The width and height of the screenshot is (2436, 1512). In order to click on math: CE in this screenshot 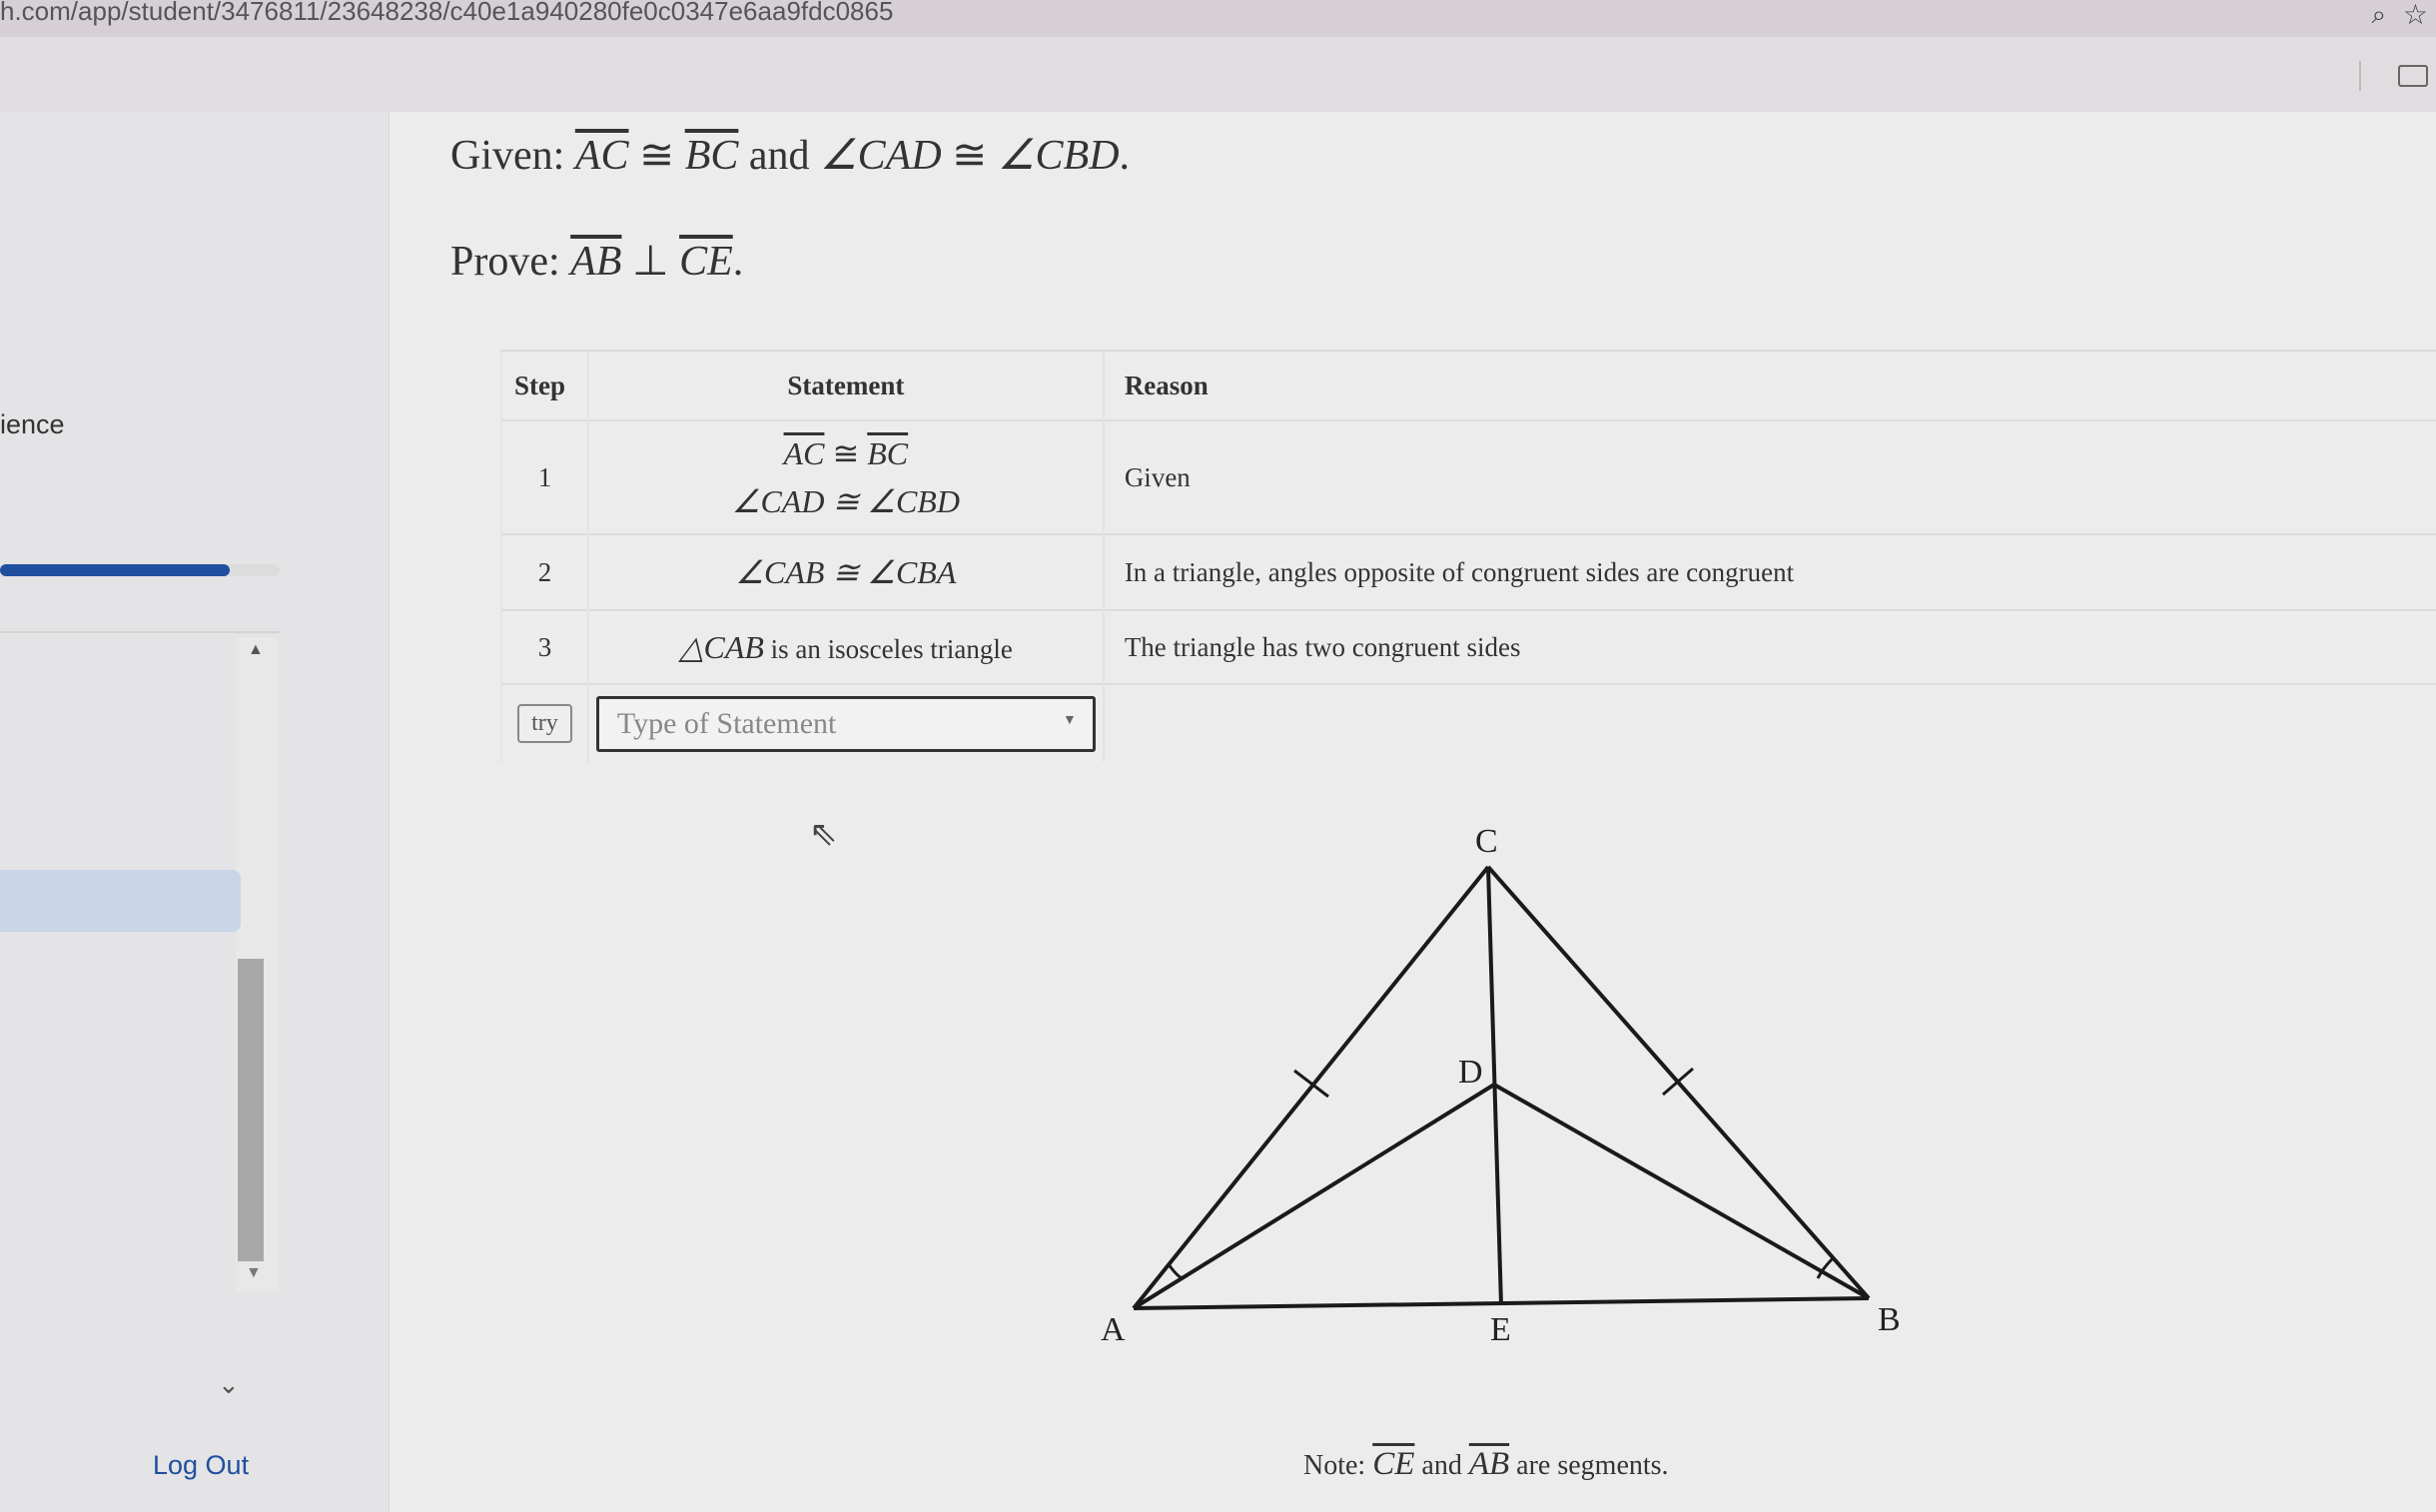, I will do `click(1393, 1464)`.